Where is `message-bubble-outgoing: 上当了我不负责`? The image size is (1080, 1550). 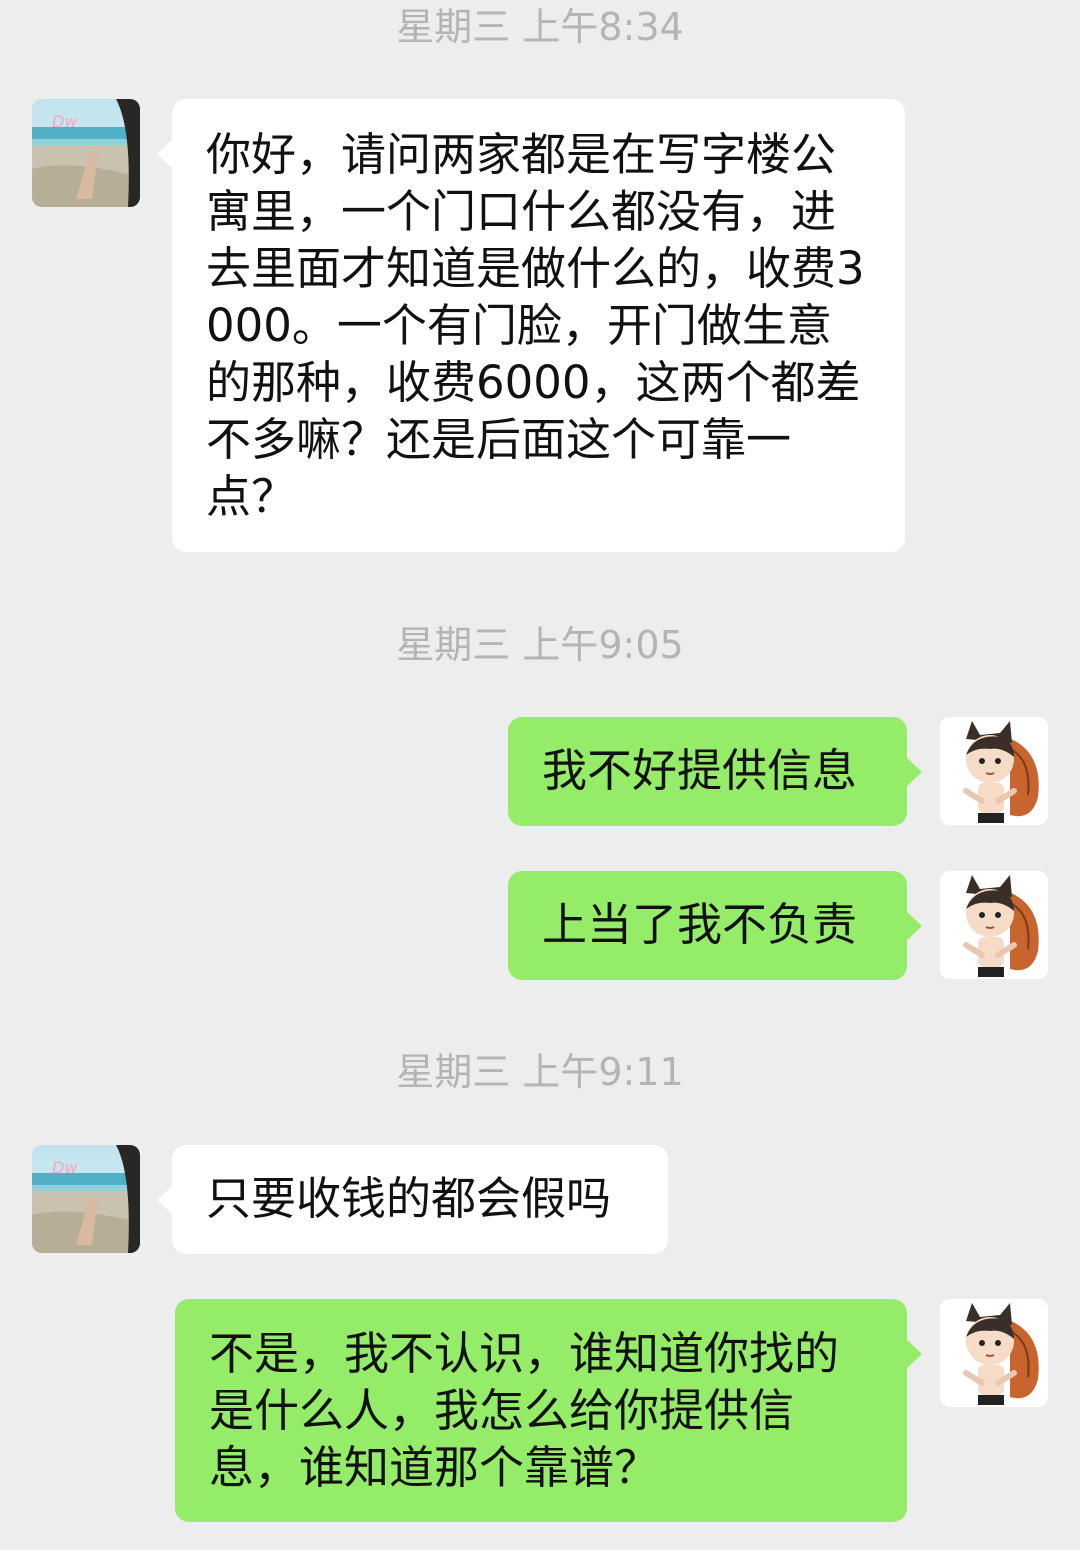 message-bubble-outgoing: 上当了我不负责 is located at coordinates (715, 925).